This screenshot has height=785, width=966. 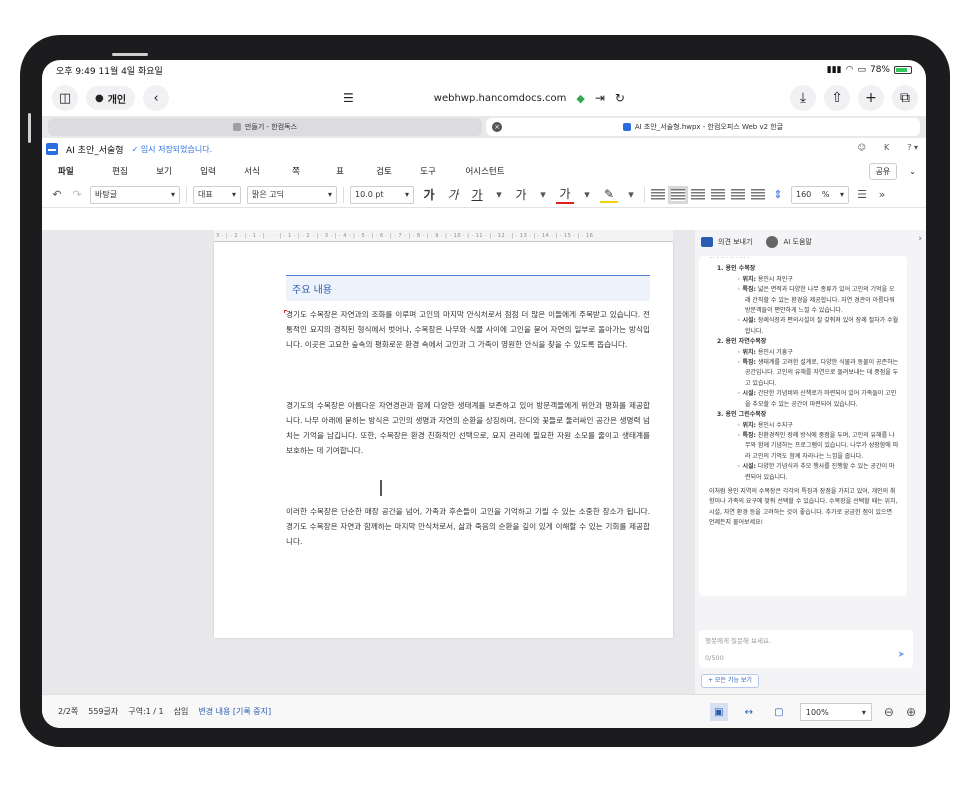 What do you see at coordinates (920, 239) in the screenshot?
I see `chevron-right-icon: ›` at bounding box center [920, 239].